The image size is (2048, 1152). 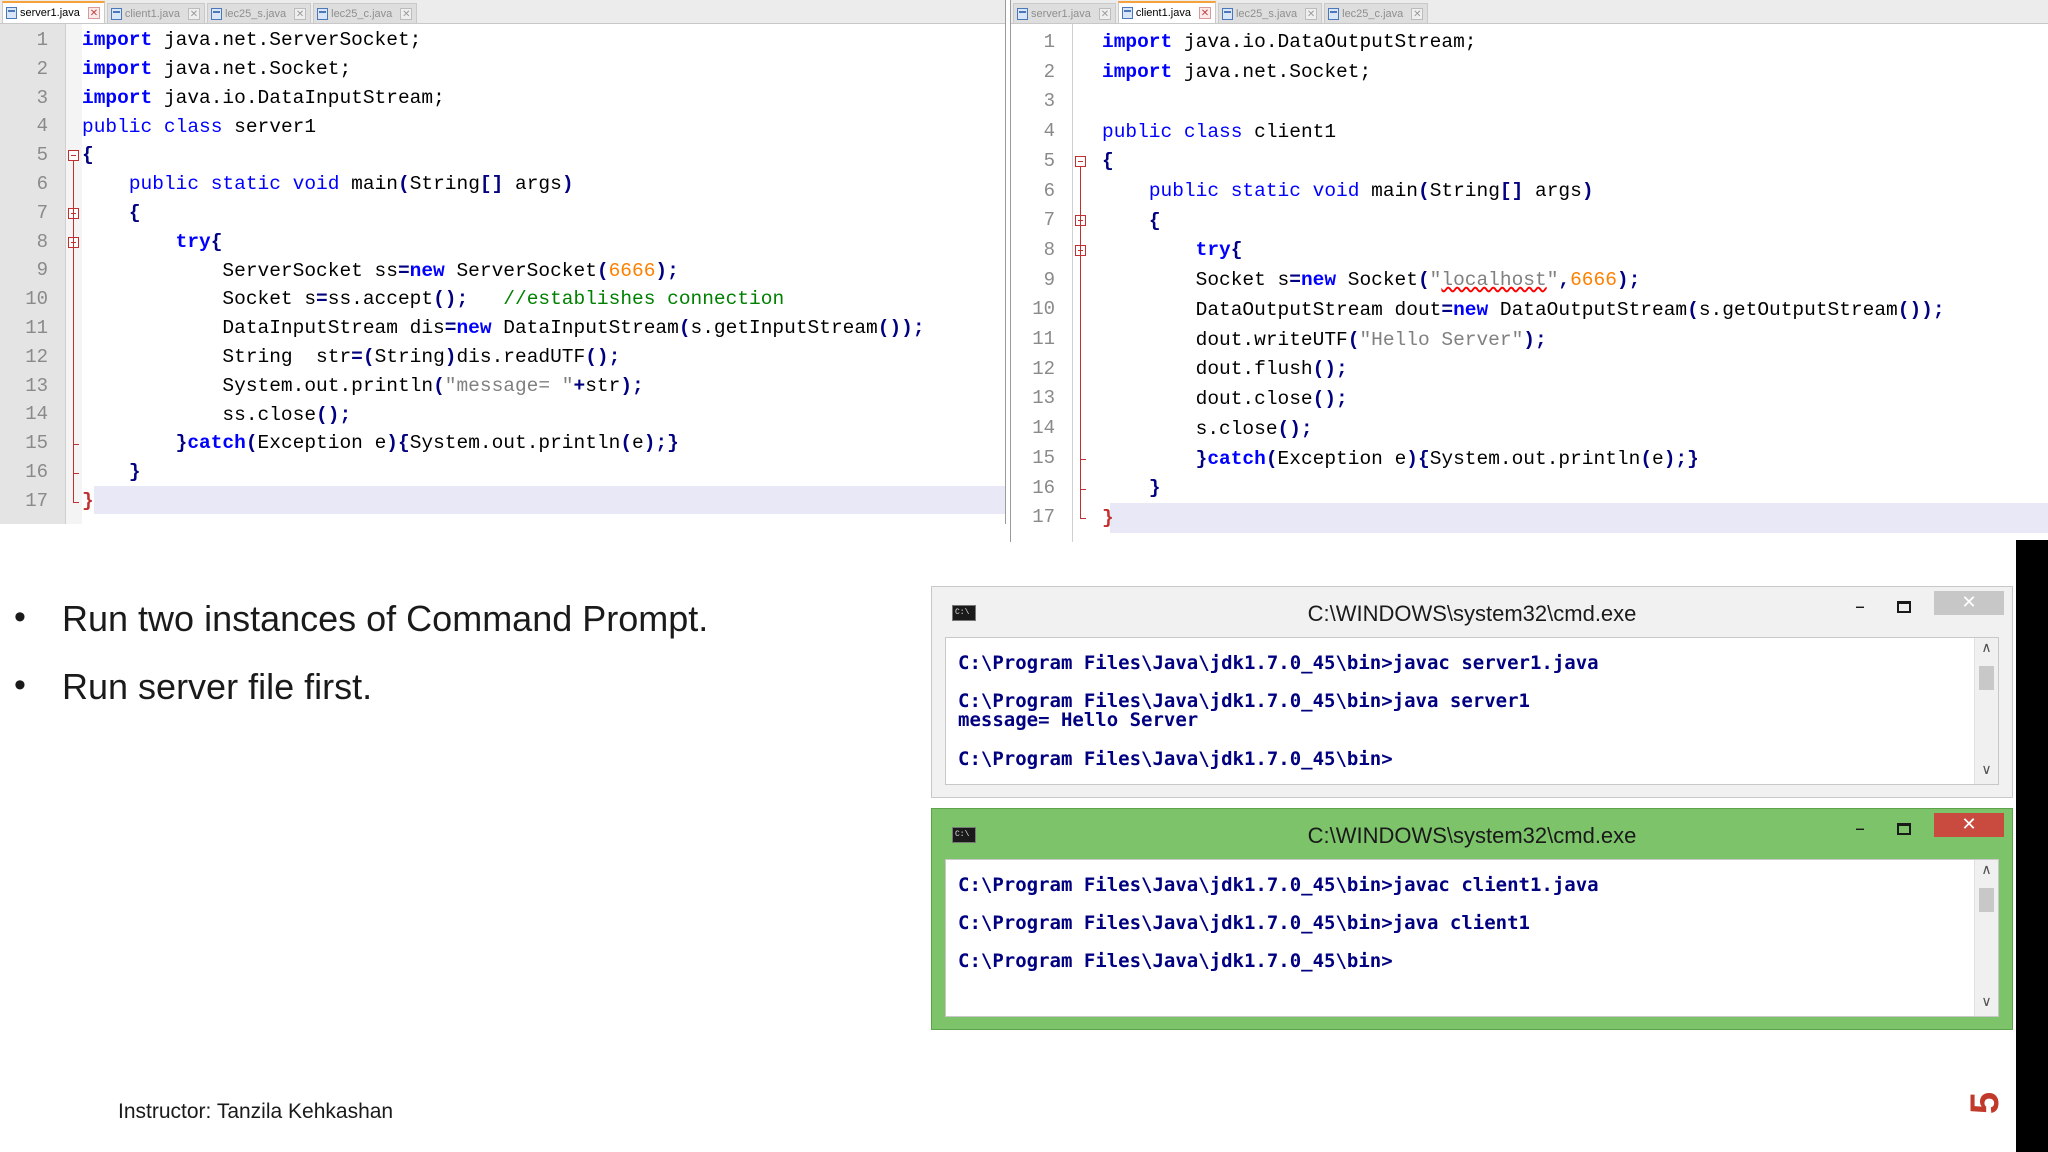 I want to click on code-line: public class server1, so click(x=199, y=127).